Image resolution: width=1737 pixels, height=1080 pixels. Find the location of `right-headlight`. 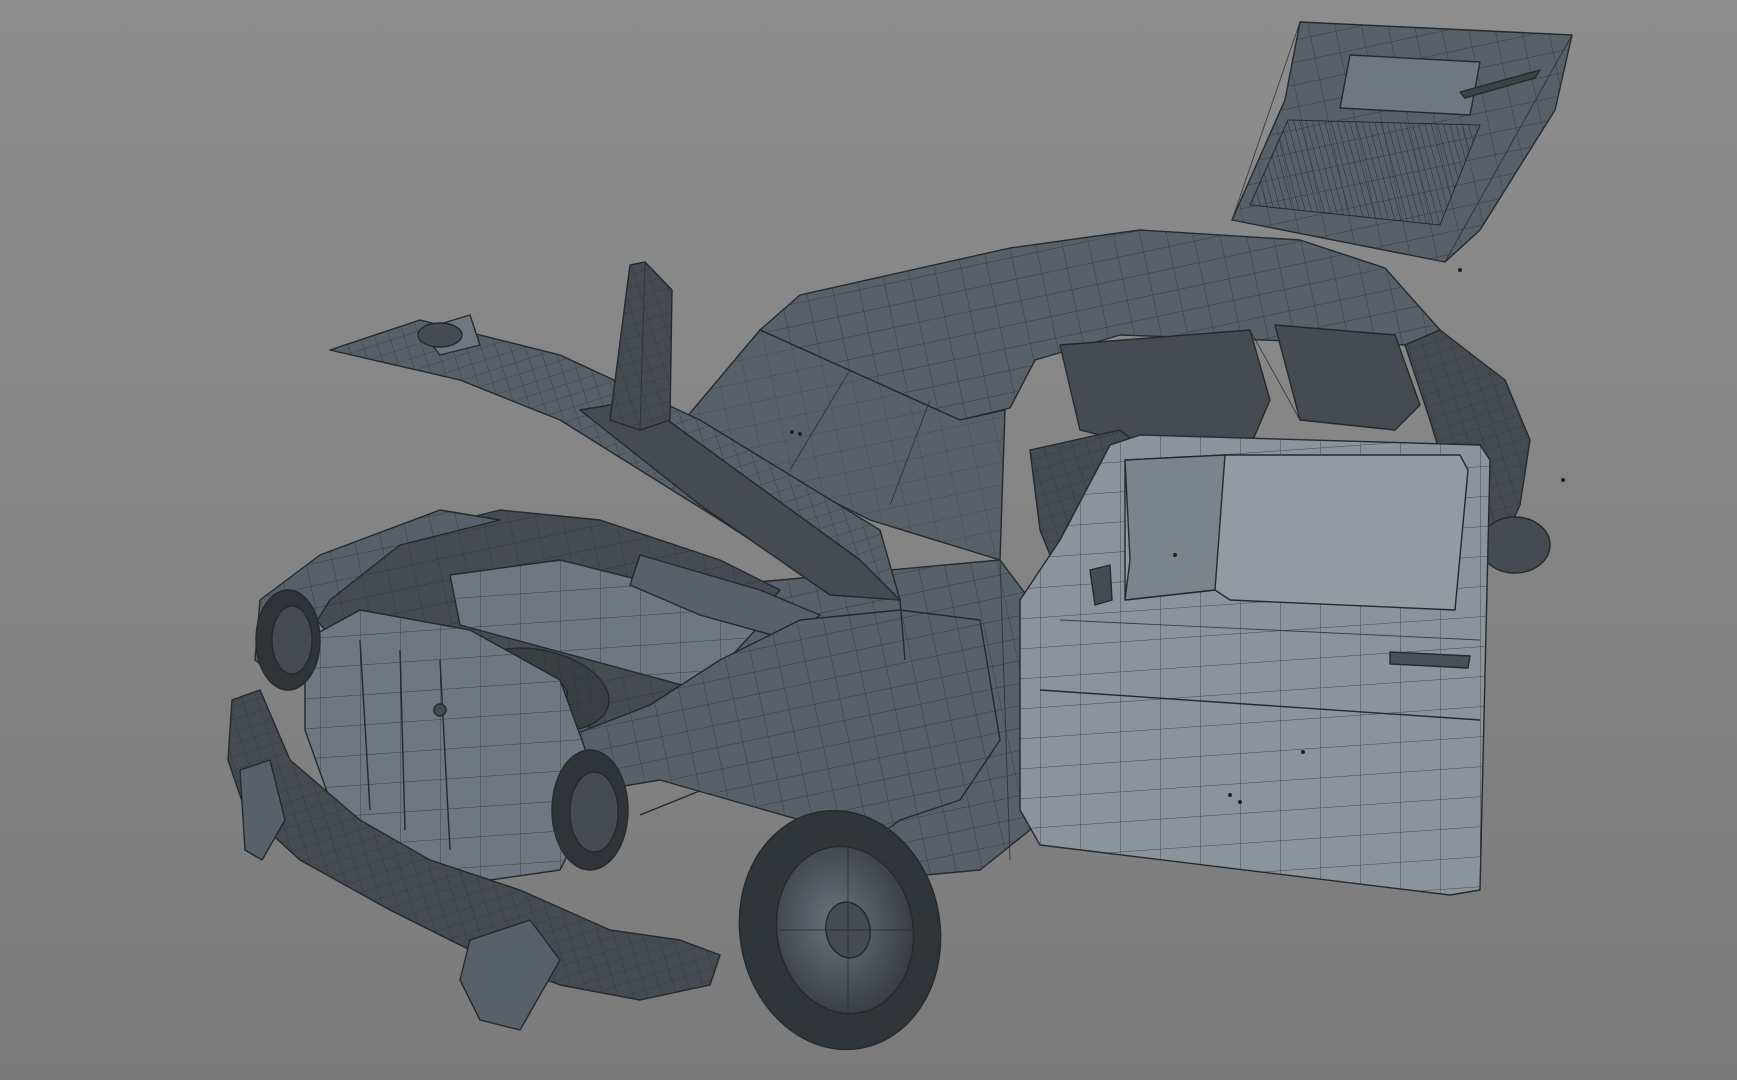

right-headlight is located at coordinates (590, 810).